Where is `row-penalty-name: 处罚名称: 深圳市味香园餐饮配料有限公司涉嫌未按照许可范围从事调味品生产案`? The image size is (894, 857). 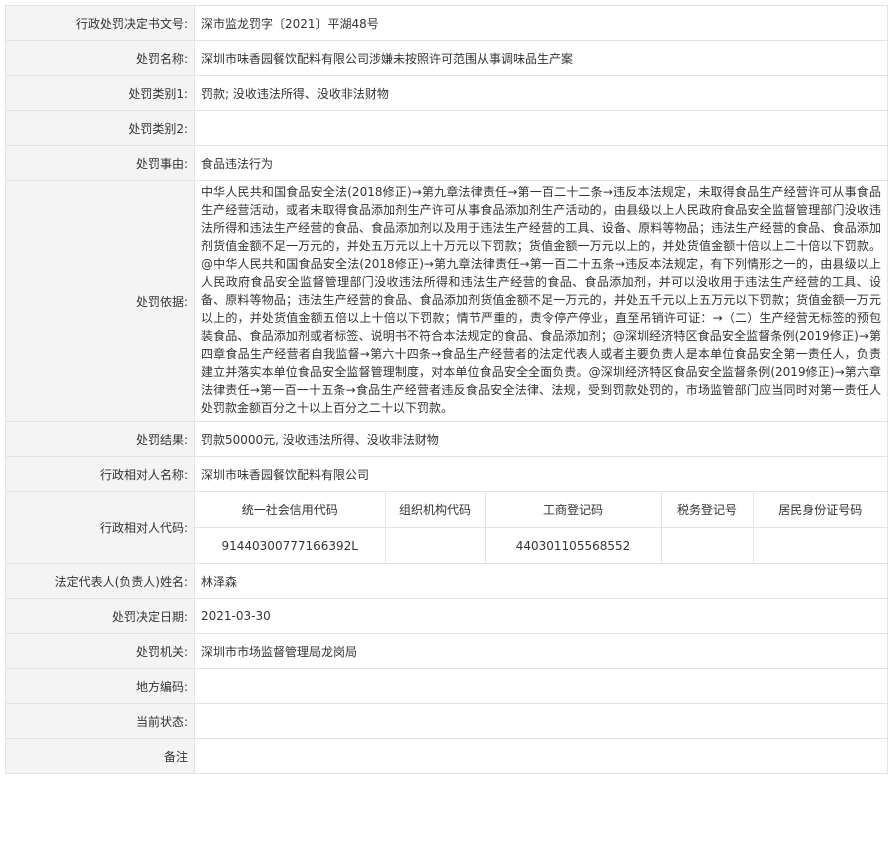 row-penalty-name: 处罚名称: 深圳市味香园餐饮配料有限公司涉嫌未按照许可范围从事调味品生产案 is located at coordinates (446, 58).